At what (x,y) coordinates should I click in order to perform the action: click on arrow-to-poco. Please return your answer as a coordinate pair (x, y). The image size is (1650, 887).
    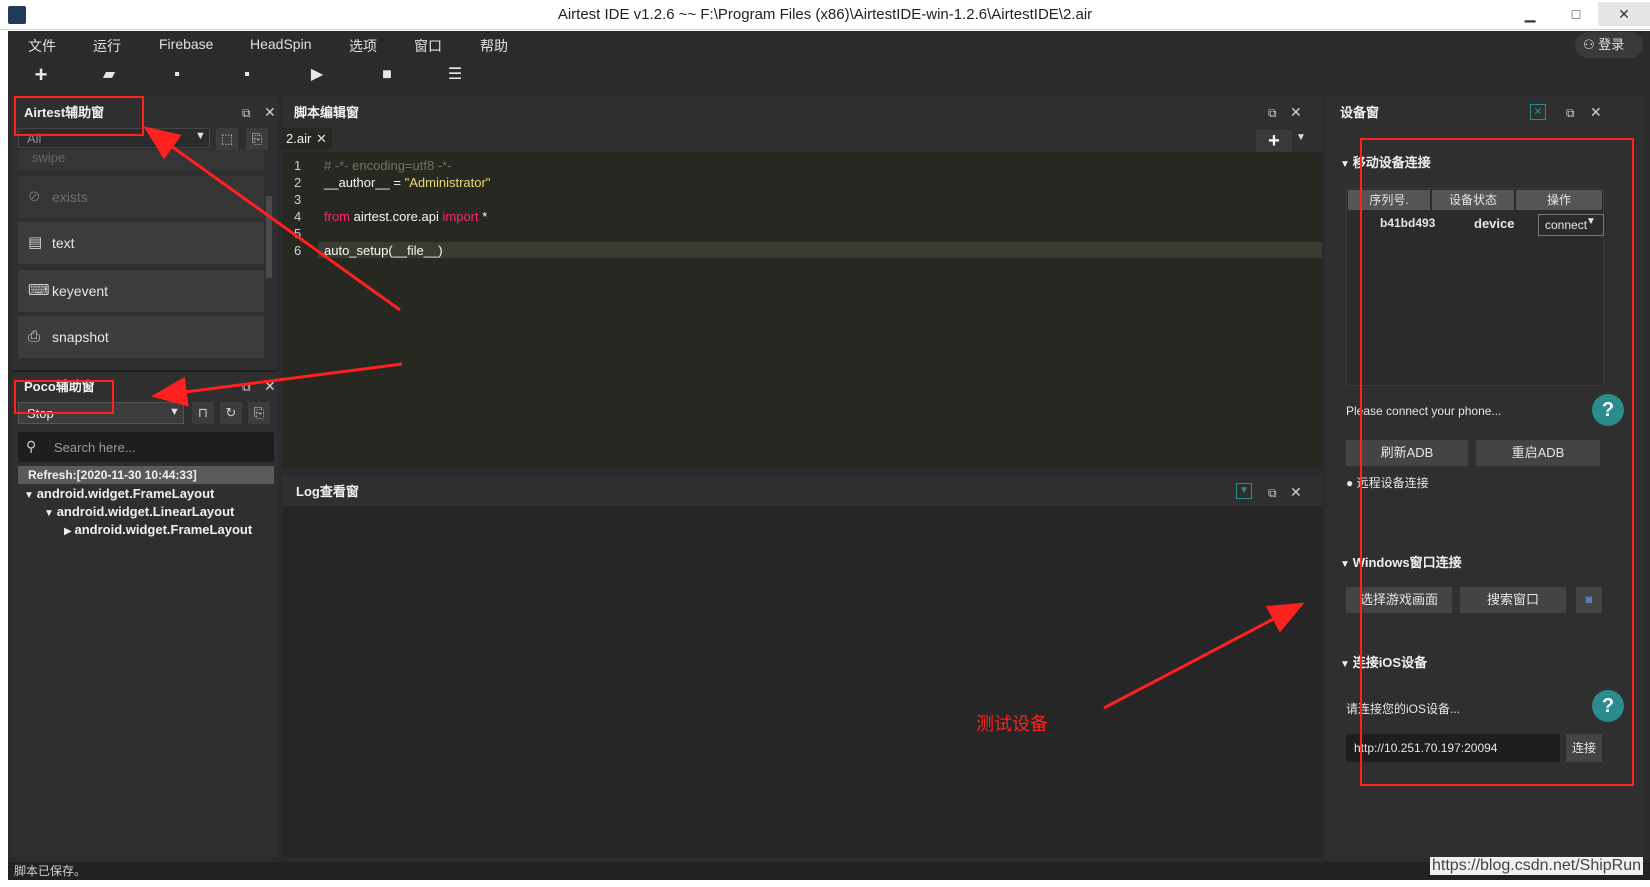
    Looking at the image, I should click on (277, 384).